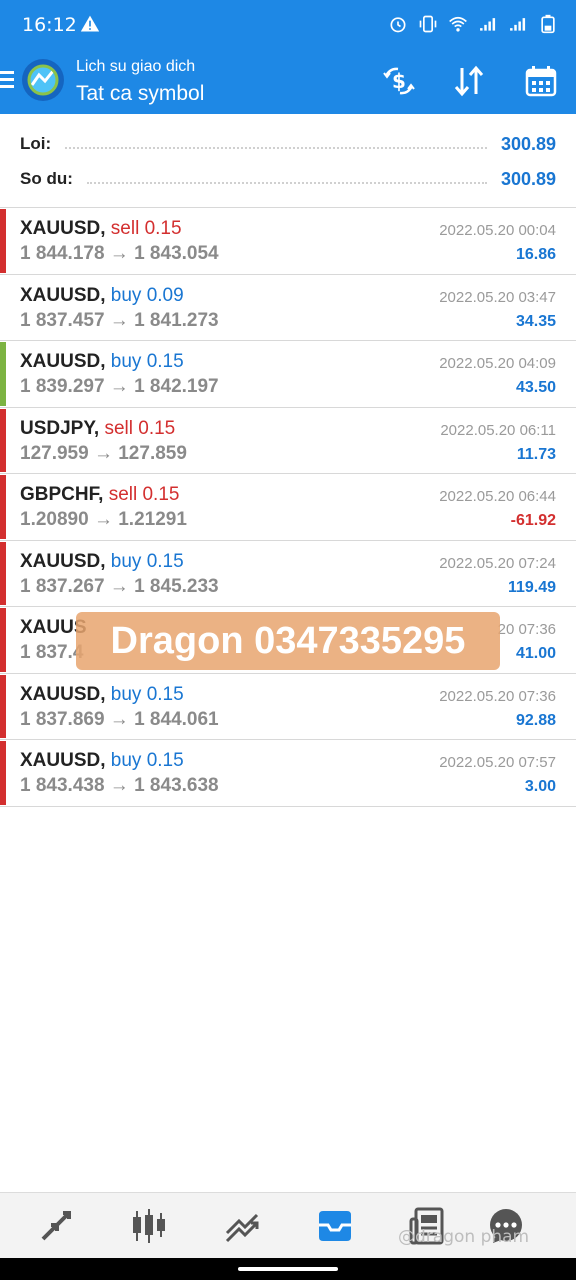 This screenshot has height=1280, width=576. Describe the element at coordinates (147, 295) in the screenshot. I see `trade-type: buy 0.09` at that location.